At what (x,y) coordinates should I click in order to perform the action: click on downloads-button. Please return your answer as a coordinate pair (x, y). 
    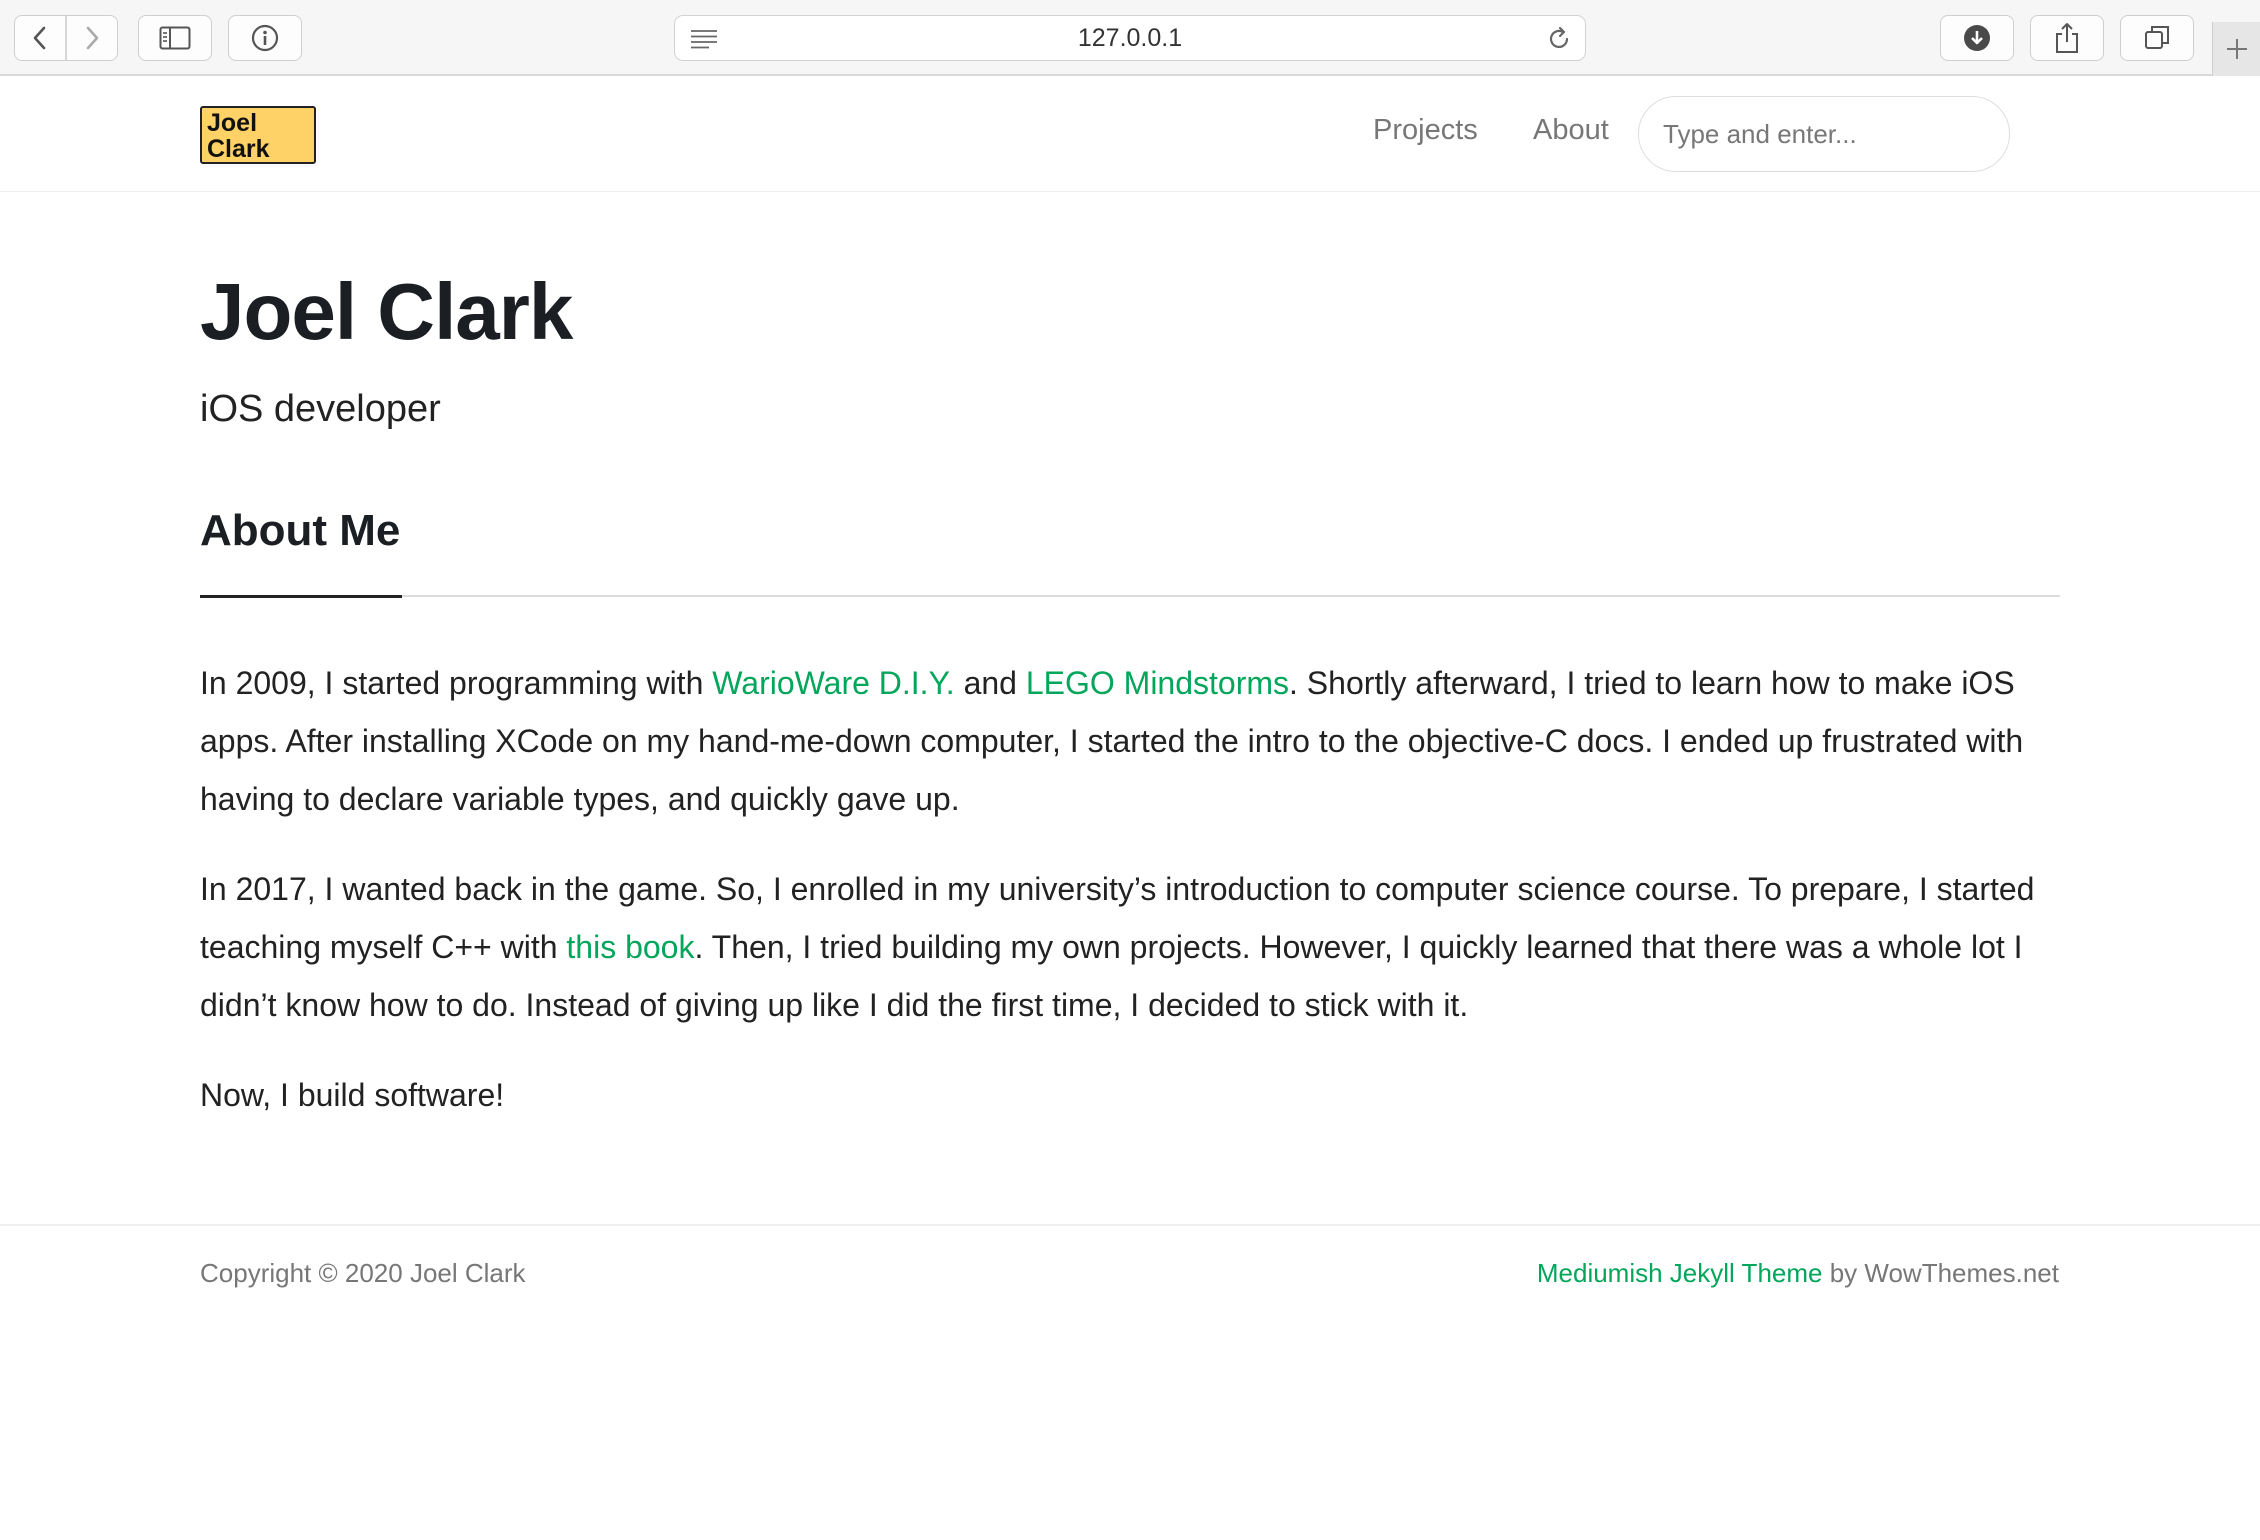
    Looking at the image, I should click on (1977, 38).